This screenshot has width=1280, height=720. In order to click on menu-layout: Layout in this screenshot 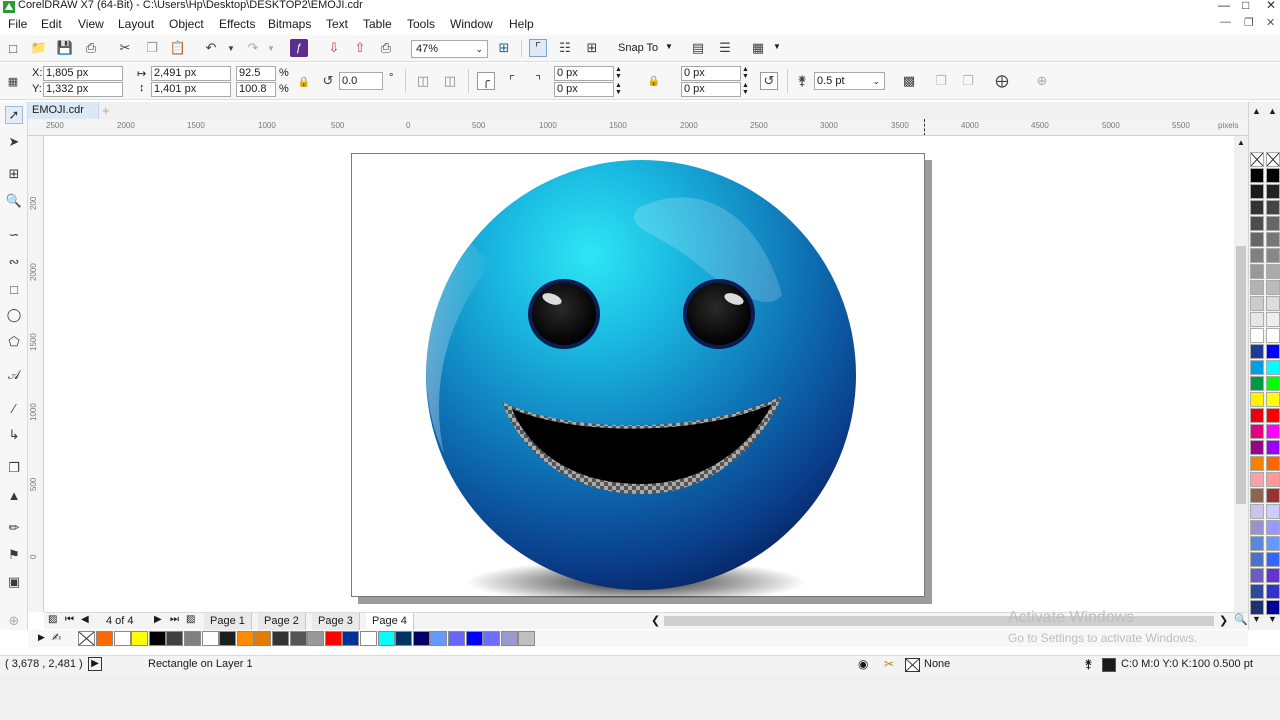, I will do `click(136, 24)`.